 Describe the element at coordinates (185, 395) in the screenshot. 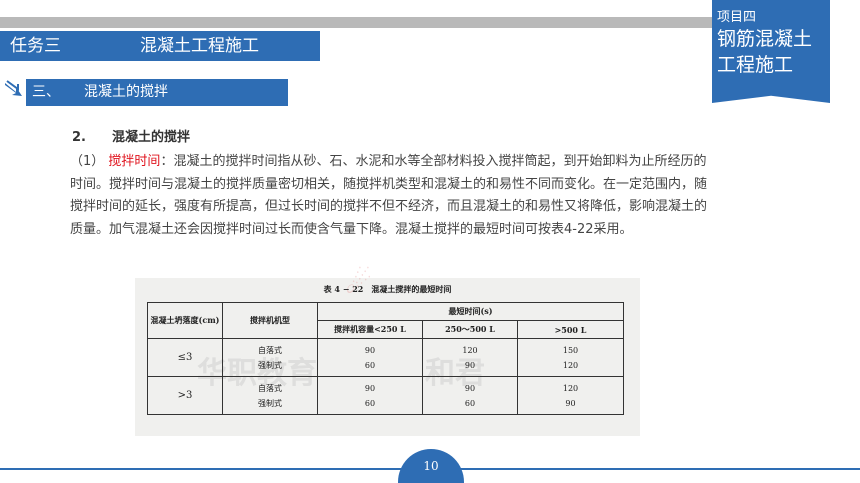

I see `slump-cell: >3` at that location.